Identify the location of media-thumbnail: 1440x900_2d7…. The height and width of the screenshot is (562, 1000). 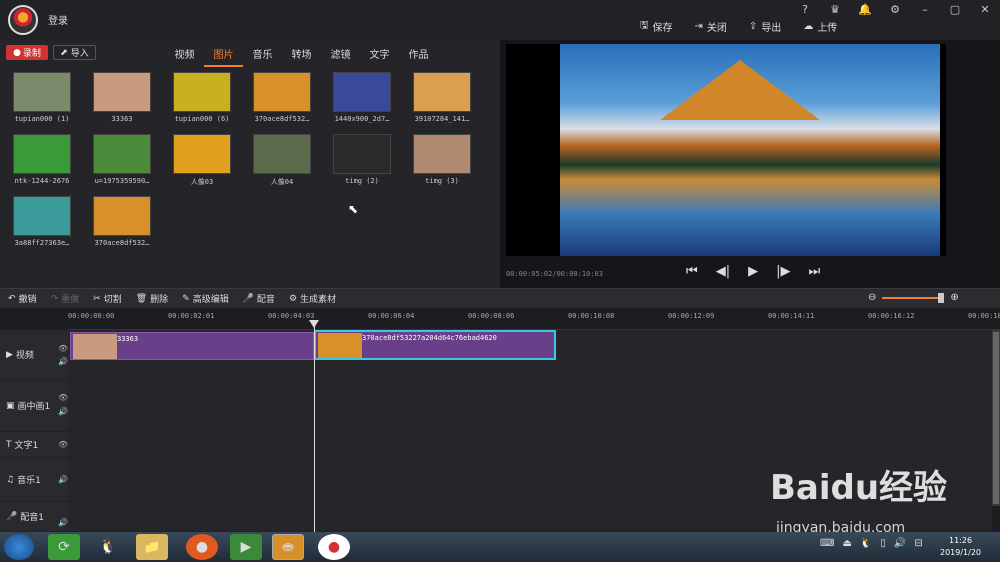
(362, 100).